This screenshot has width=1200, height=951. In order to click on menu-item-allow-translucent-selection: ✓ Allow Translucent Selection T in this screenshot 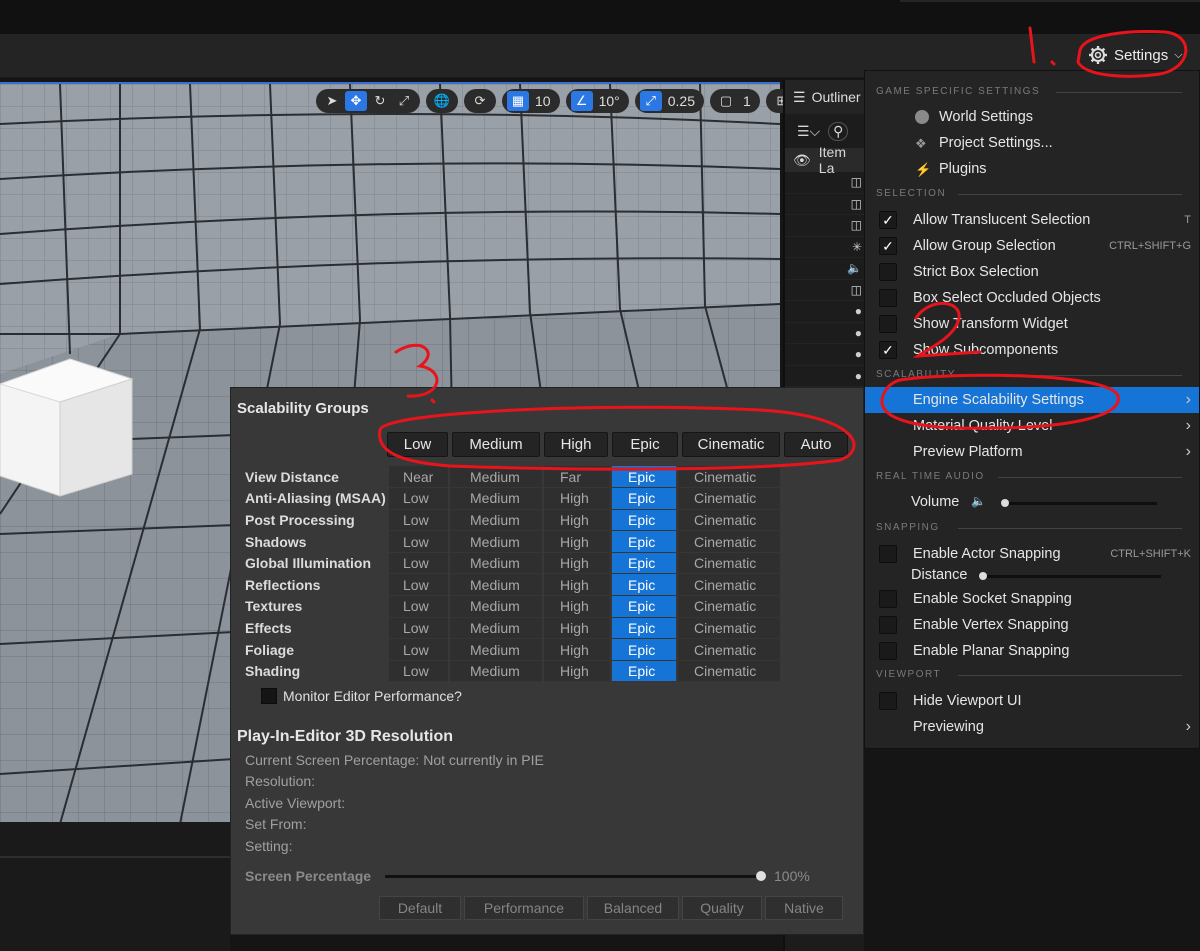, I will do `click(1032, 220)`.